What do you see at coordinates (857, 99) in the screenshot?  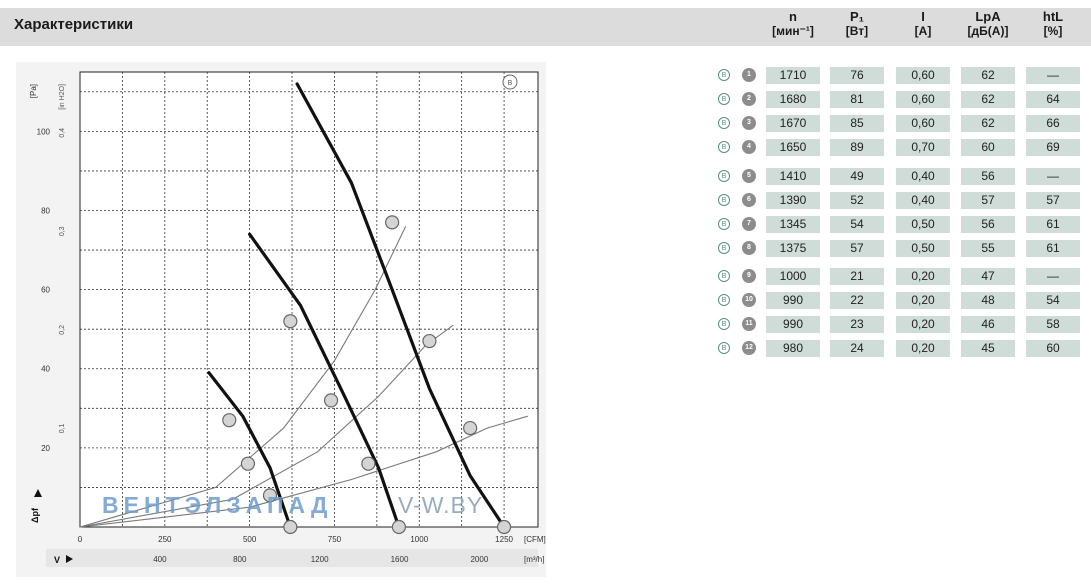 I see `table-cell-p1: 81` at bounding box center [857, 99].